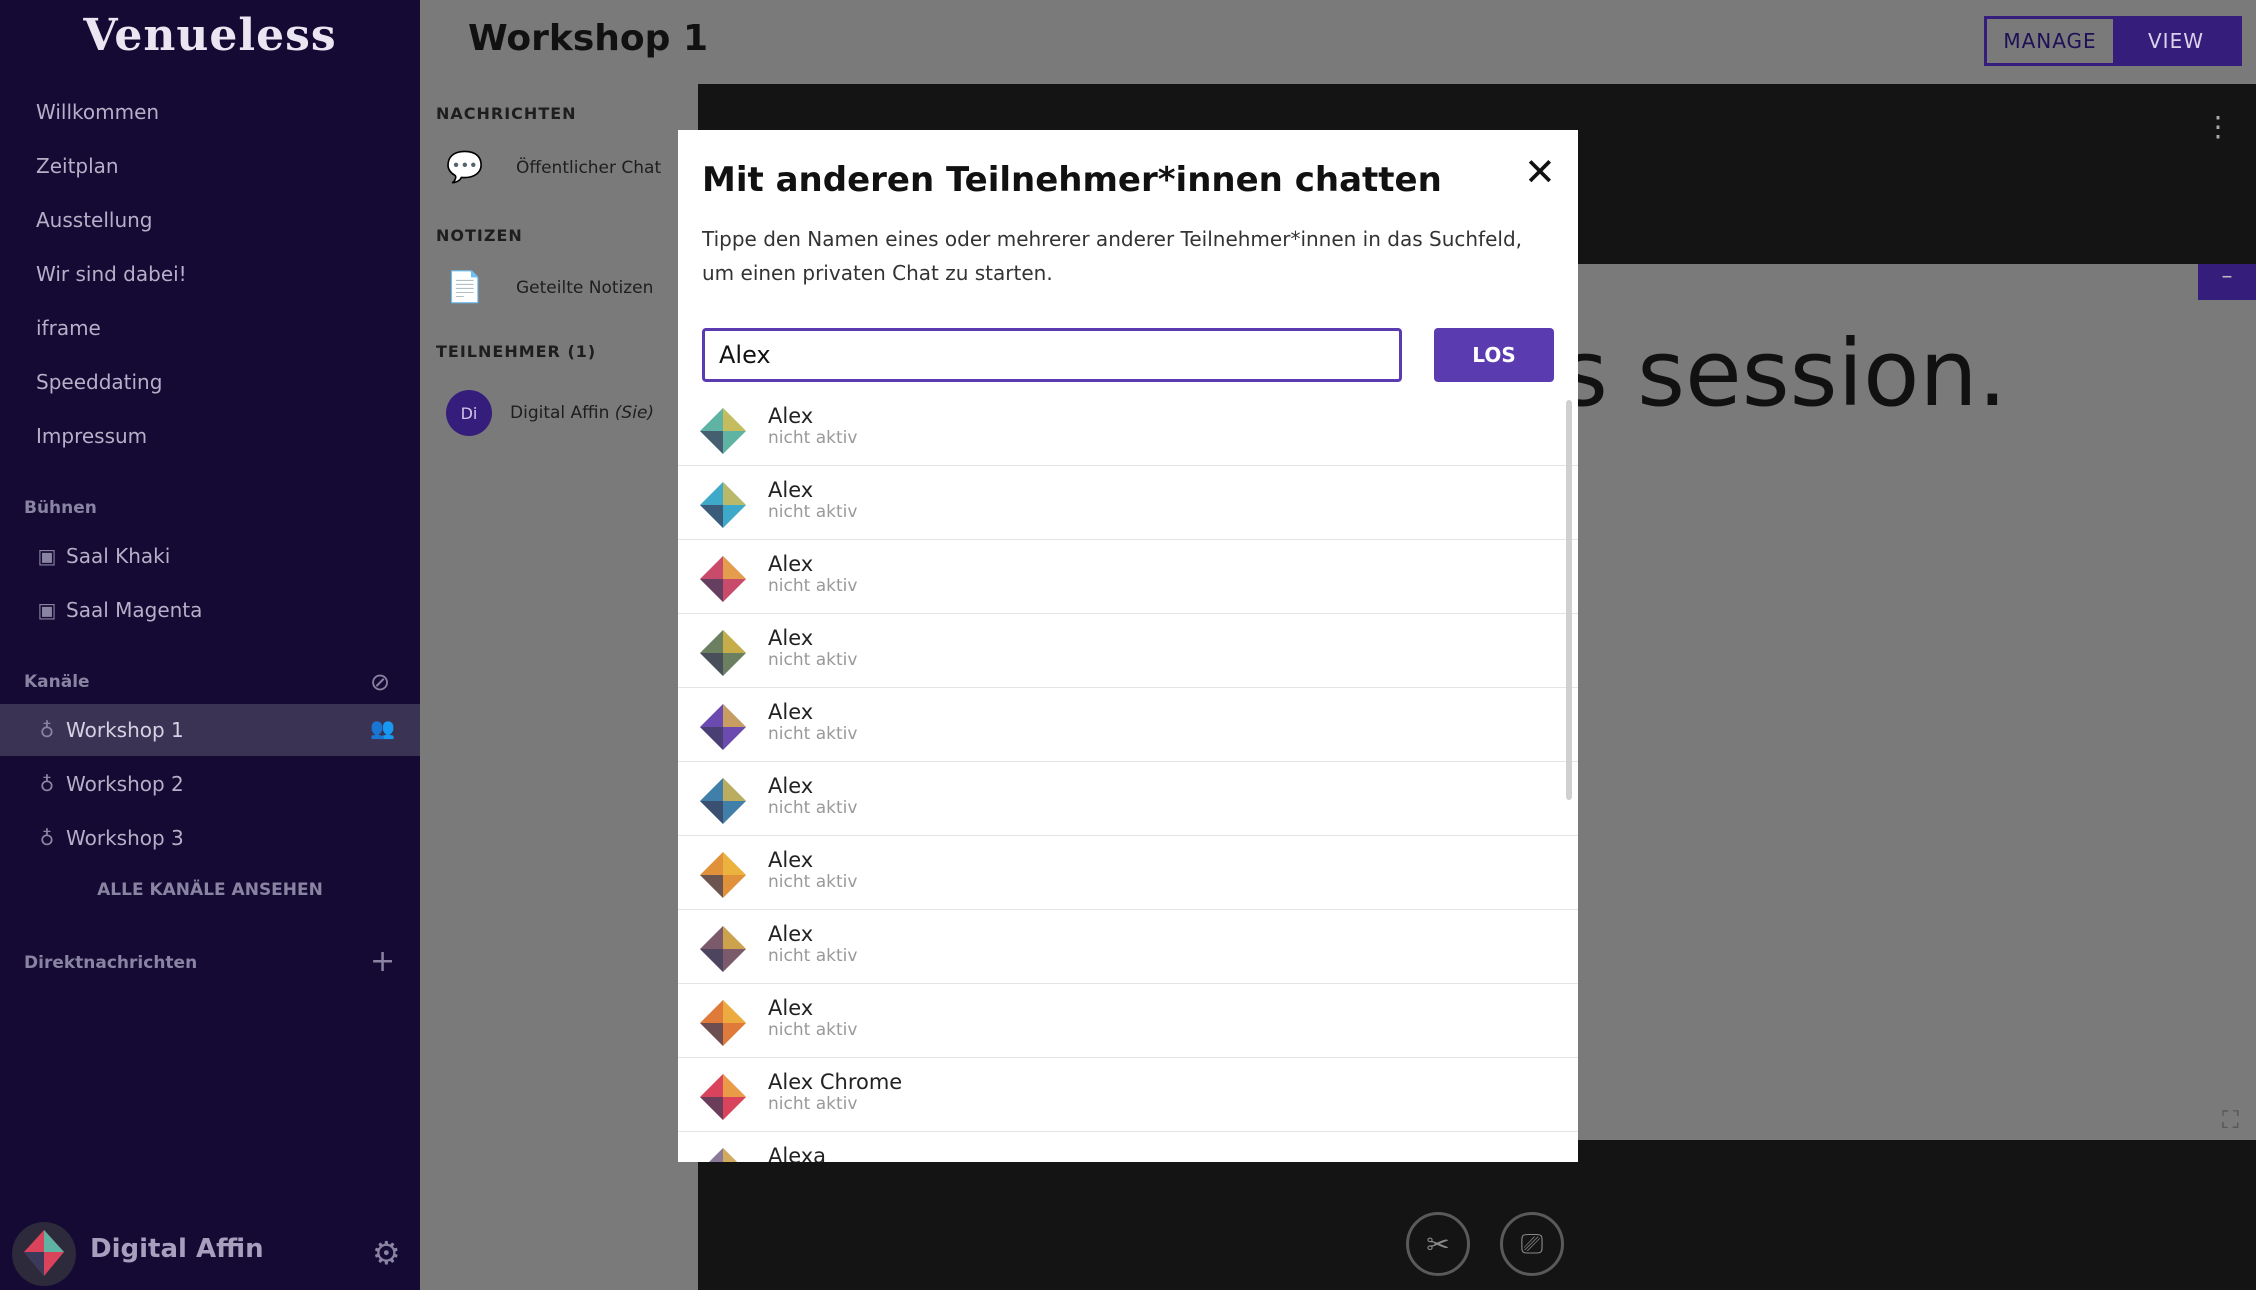 This screenshot has width=2256, height=1290. Describe the element at coordinates (77, 166) in the screenshot. I see `nav-zeitplan: Zeitplan` at that location.